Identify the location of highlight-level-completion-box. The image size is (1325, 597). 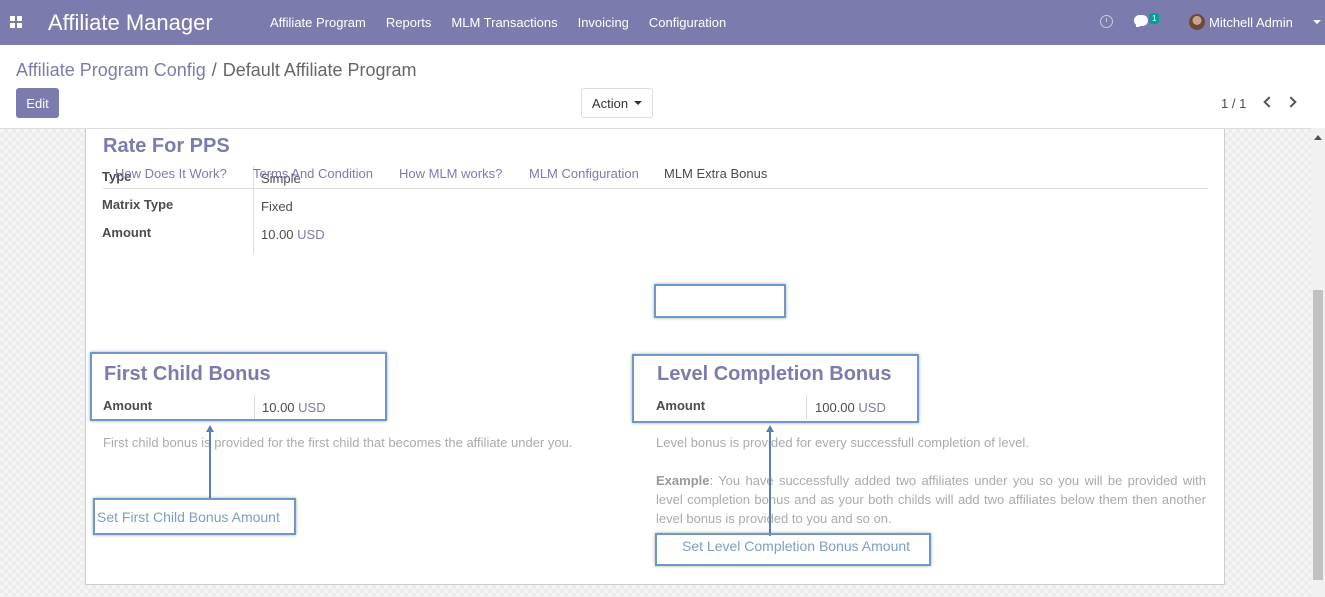
(775, 388).